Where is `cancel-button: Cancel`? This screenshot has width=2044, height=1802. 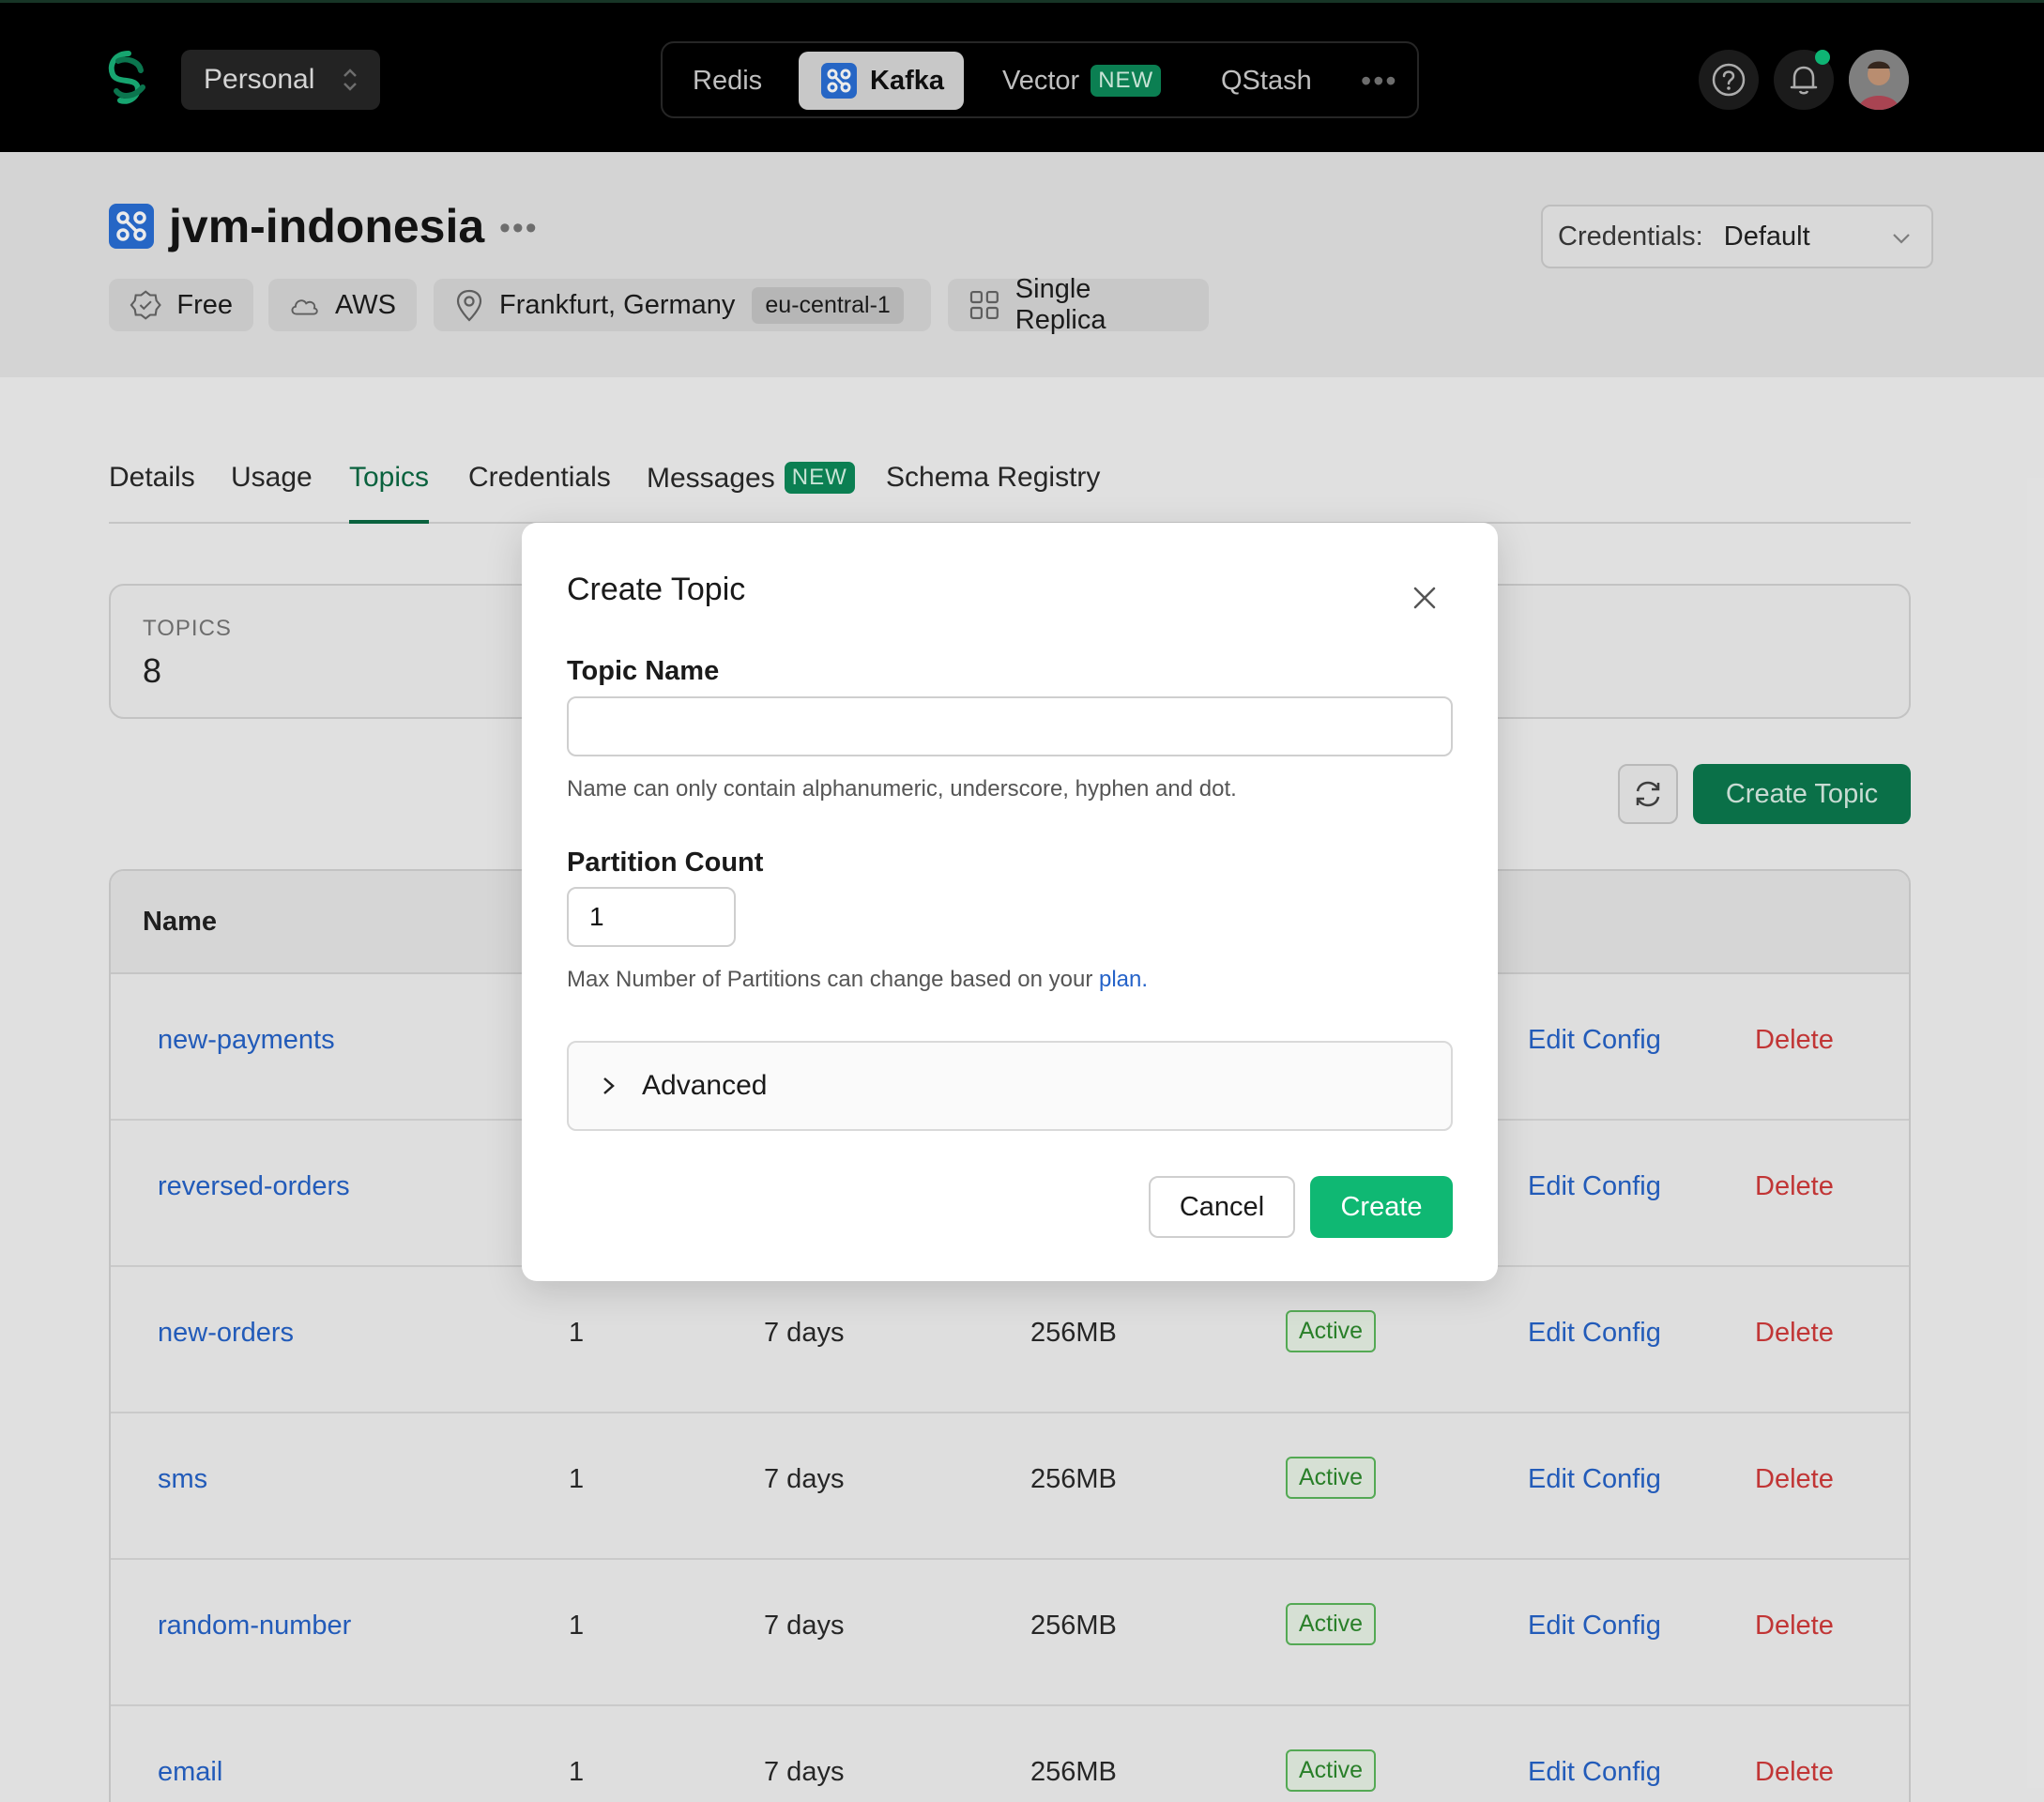
cancel-button: Cancel is located at coordinates (1222, 1207).